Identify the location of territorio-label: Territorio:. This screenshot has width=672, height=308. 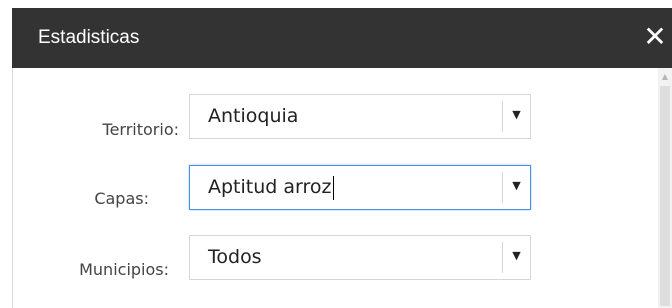
(140, 129).